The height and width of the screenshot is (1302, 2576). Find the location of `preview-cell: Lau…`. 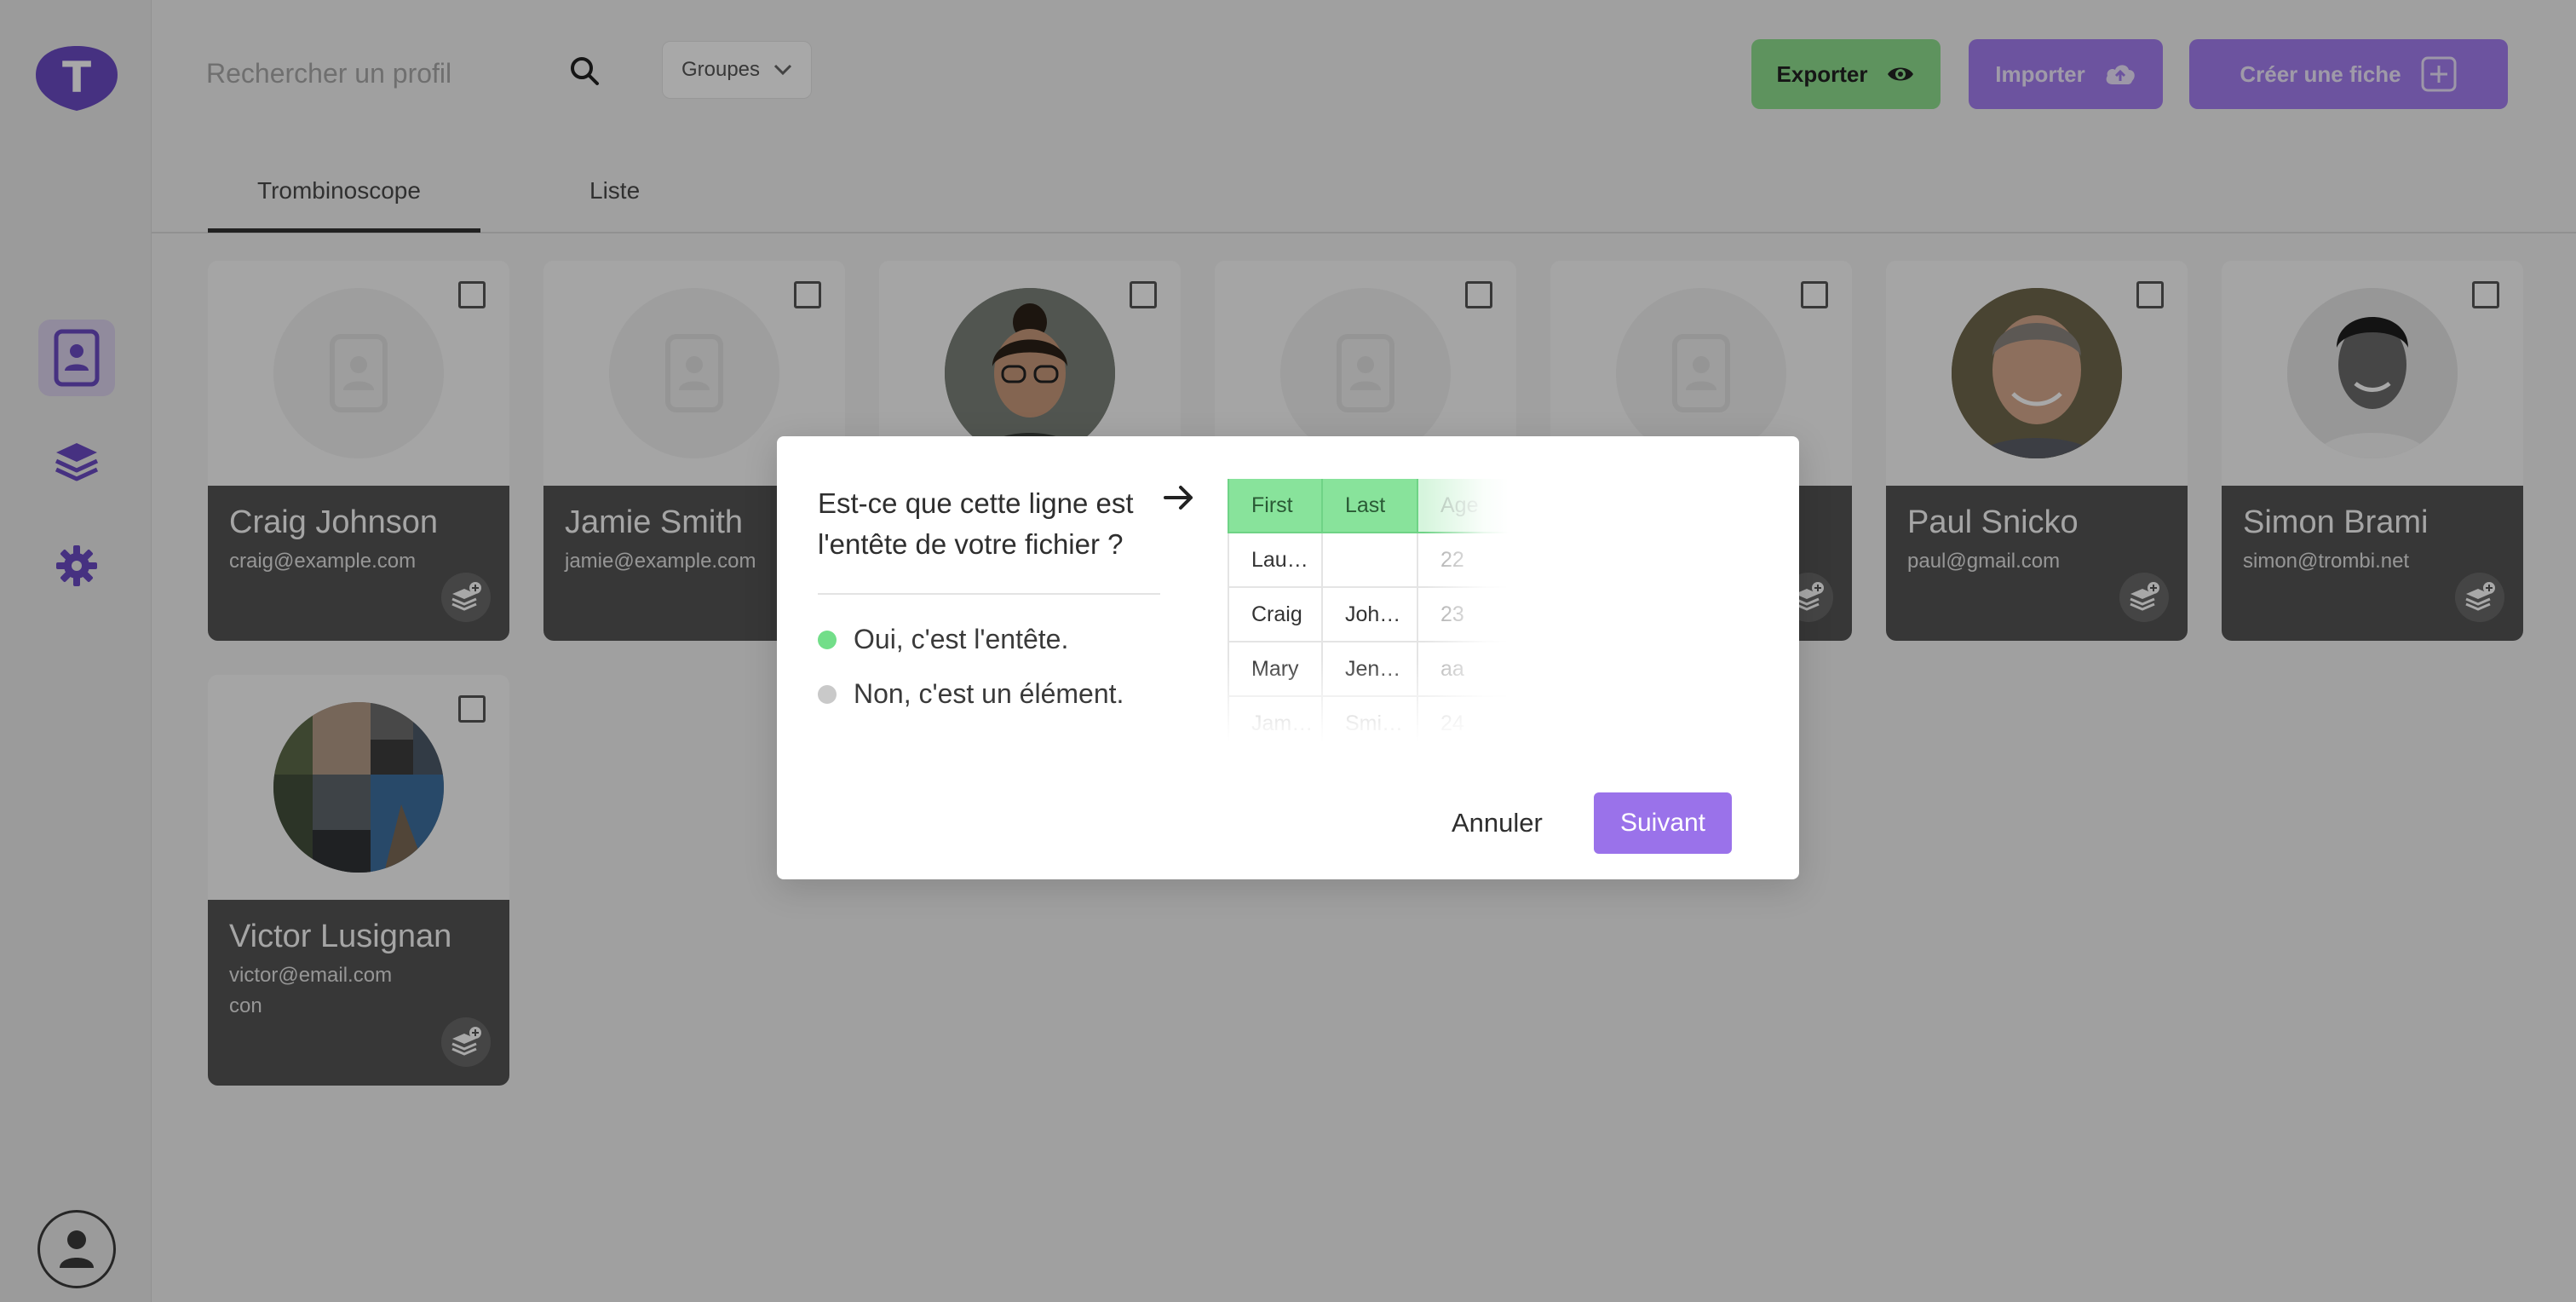

preview-cell: Lau… is located at coordinates (1276, 560).